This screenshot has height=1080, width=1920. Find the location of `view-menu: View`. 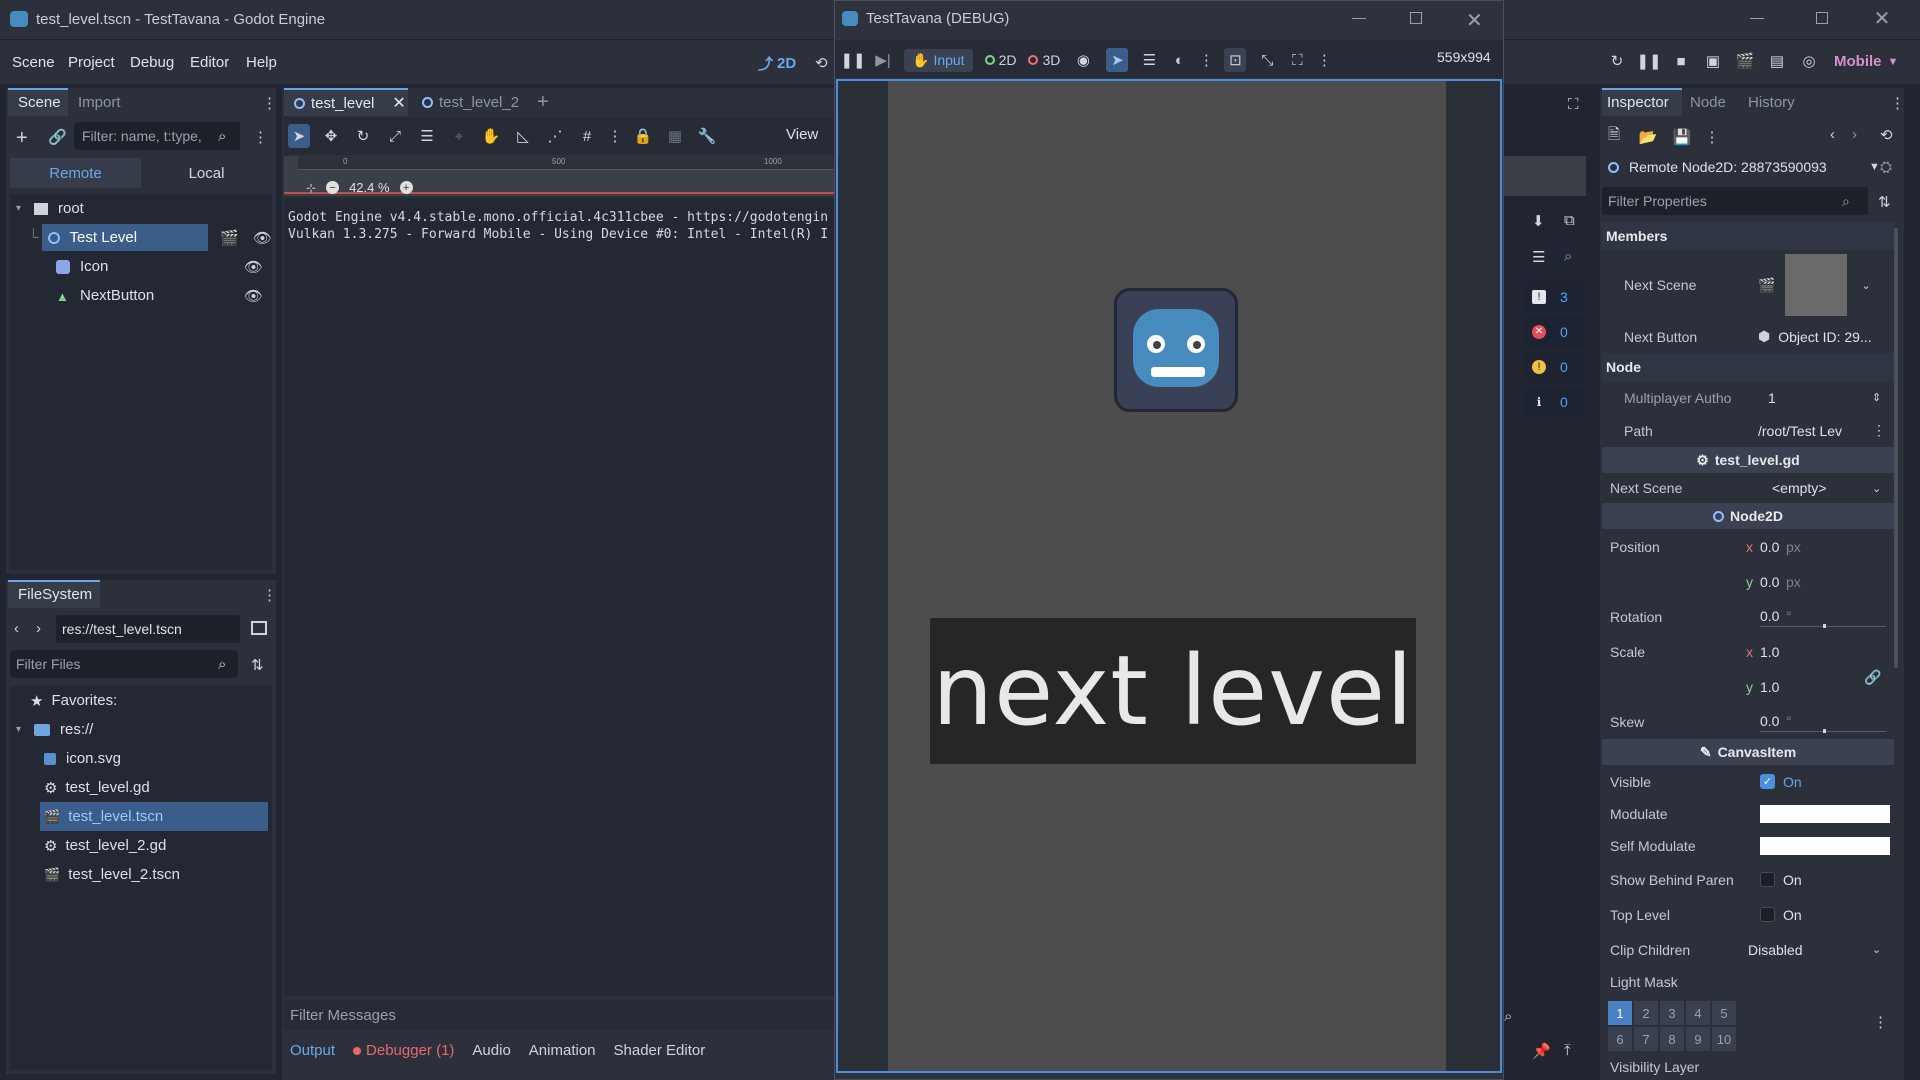

view-menu: View is located at coordinates (802, 134).